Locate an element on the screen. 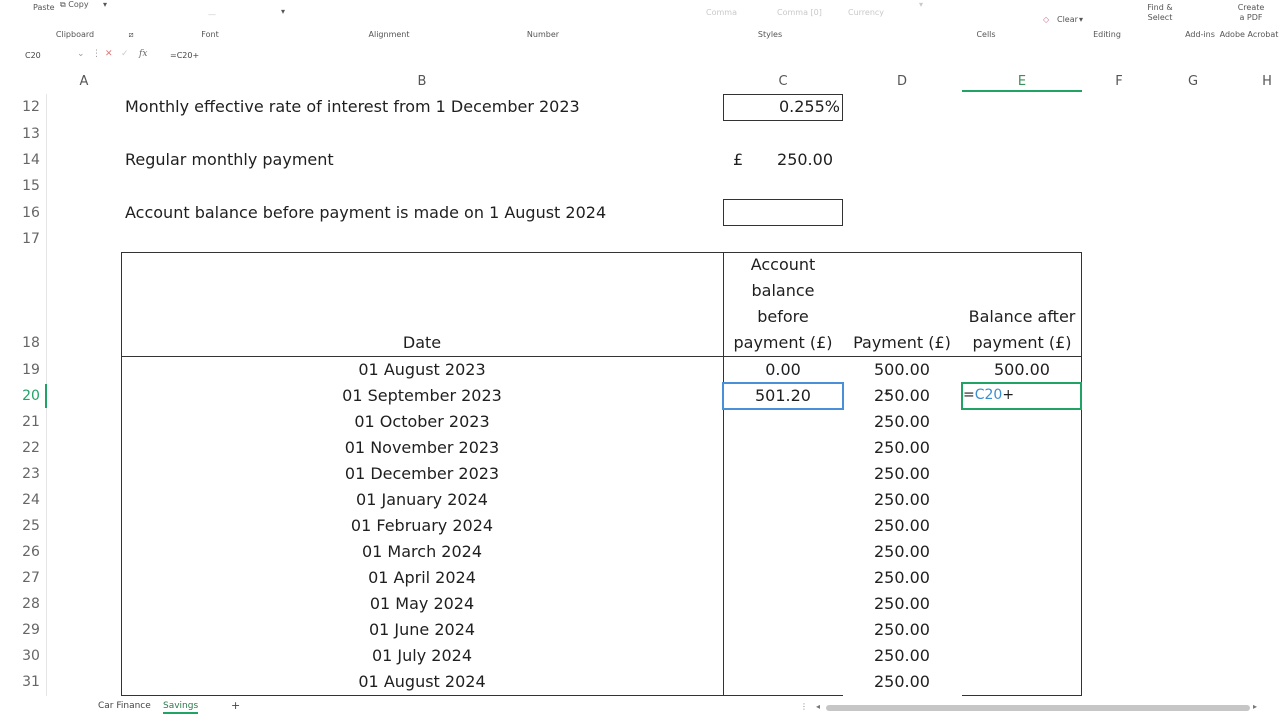  row-header-18: 18 is located at coordinates (31, 343).